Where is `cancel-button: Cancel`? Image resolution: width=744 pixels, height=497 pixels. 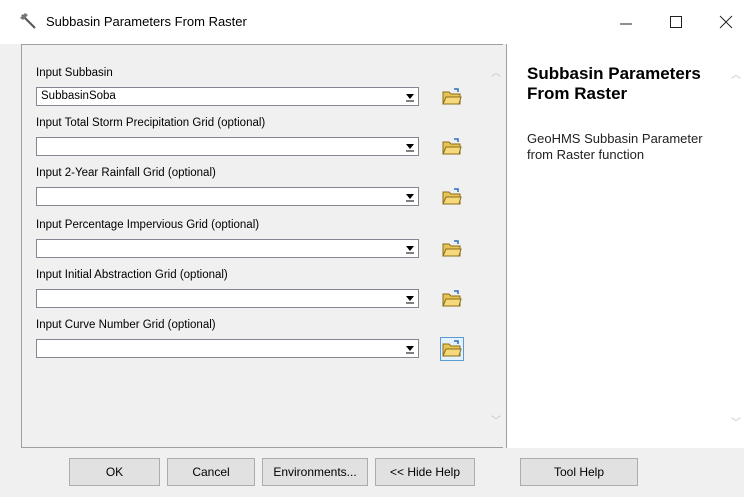 cancel-button: Cancel is located at coordinates (211, 472).